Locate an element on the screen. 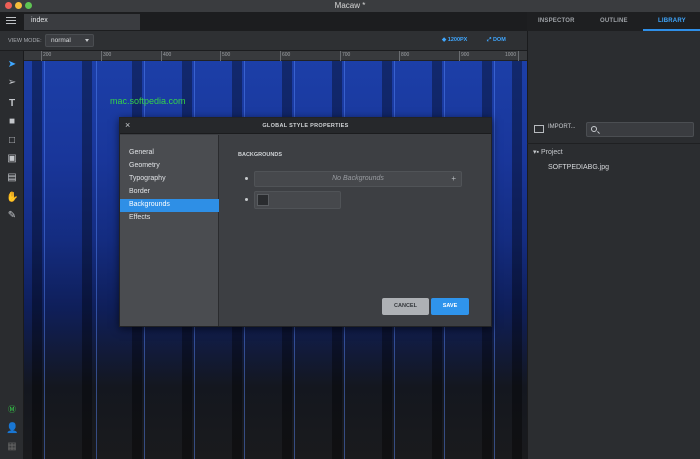 This screenshot has width=700, height=459. direct-select-icon: ➢ is located at coordinates (12, 83).